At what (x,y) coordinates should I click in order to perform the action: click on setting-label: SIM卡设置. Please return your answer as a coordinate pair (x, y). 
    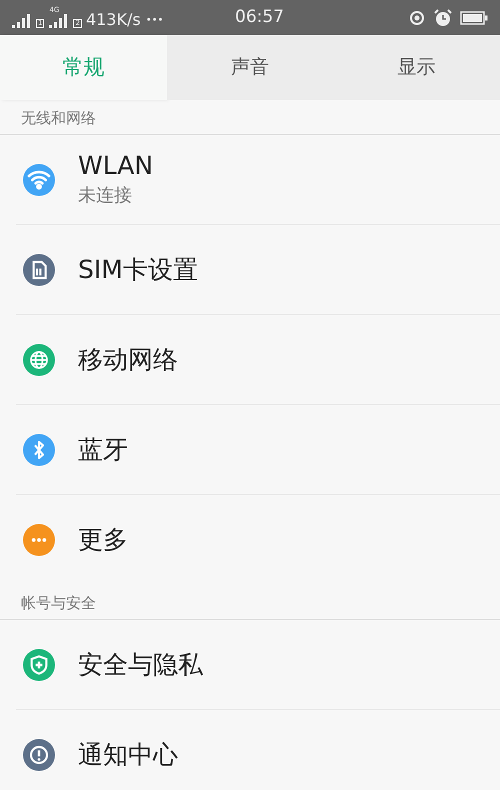
    Looking at the image, I should click on (138, 270).